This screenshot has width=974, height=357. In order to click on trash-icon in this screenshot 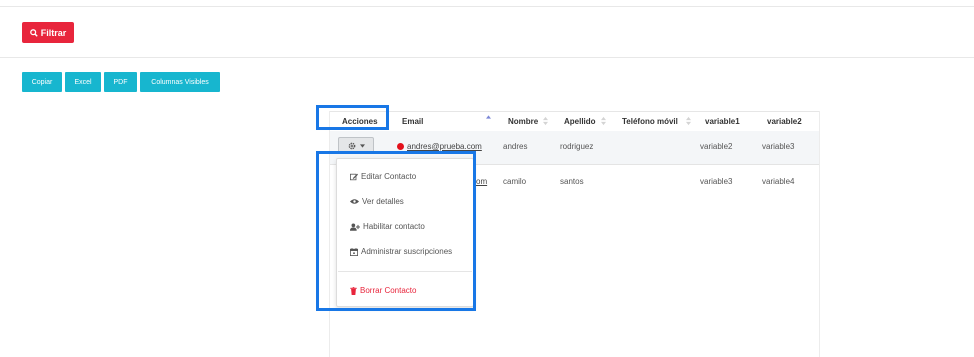, I will do `click(353, 290)`.